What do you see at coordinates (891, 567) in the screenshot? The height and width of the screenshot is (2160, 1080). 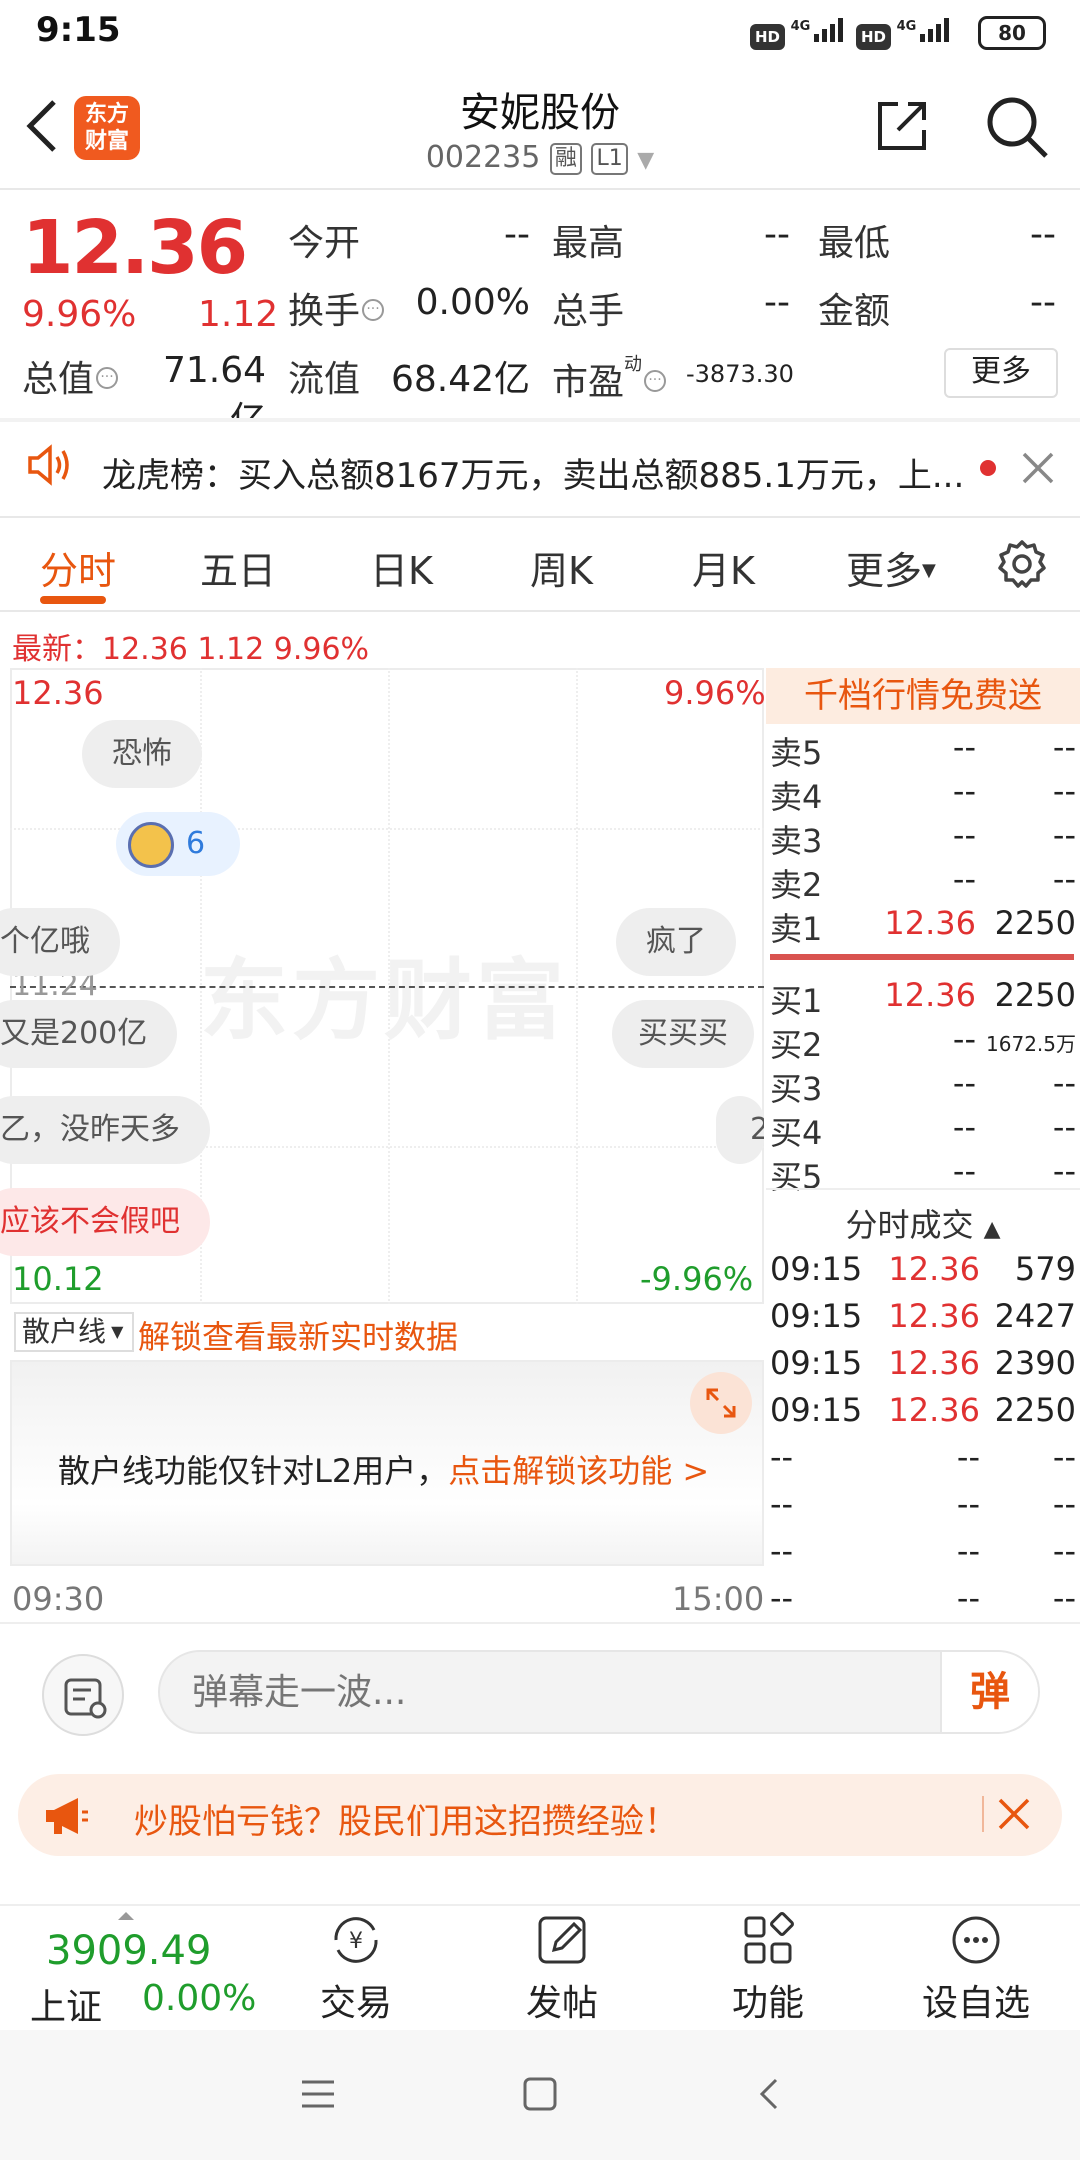 I see `tab-more: 更多▼` at bounding box center [891, 567].